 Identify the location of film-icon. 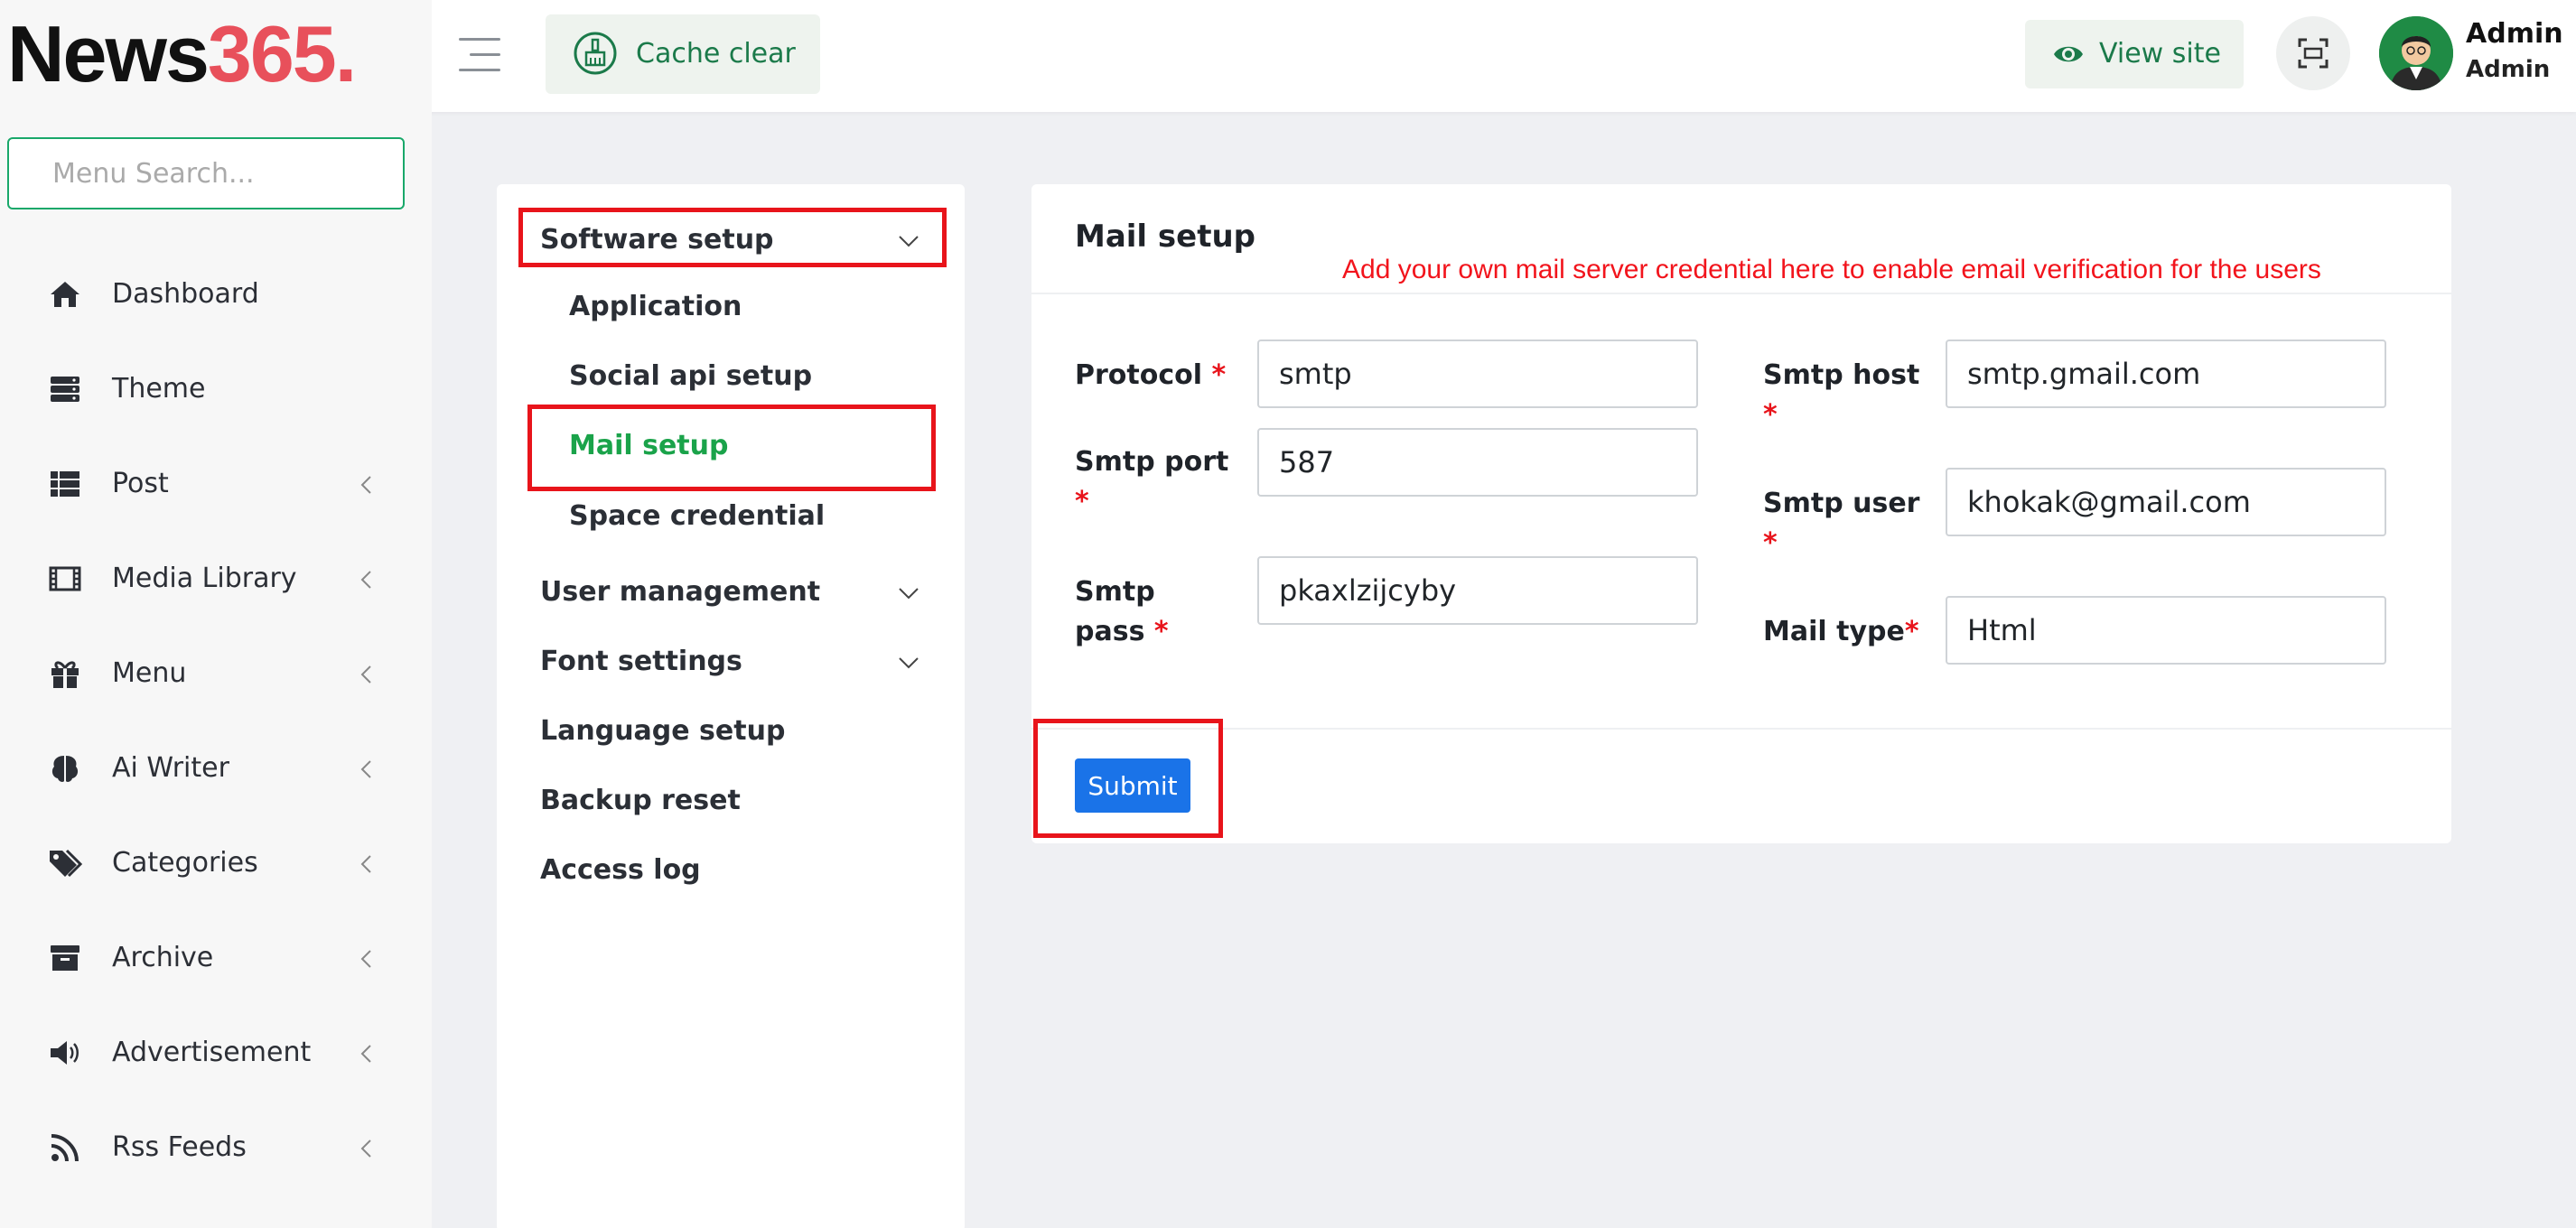
(65, 578).